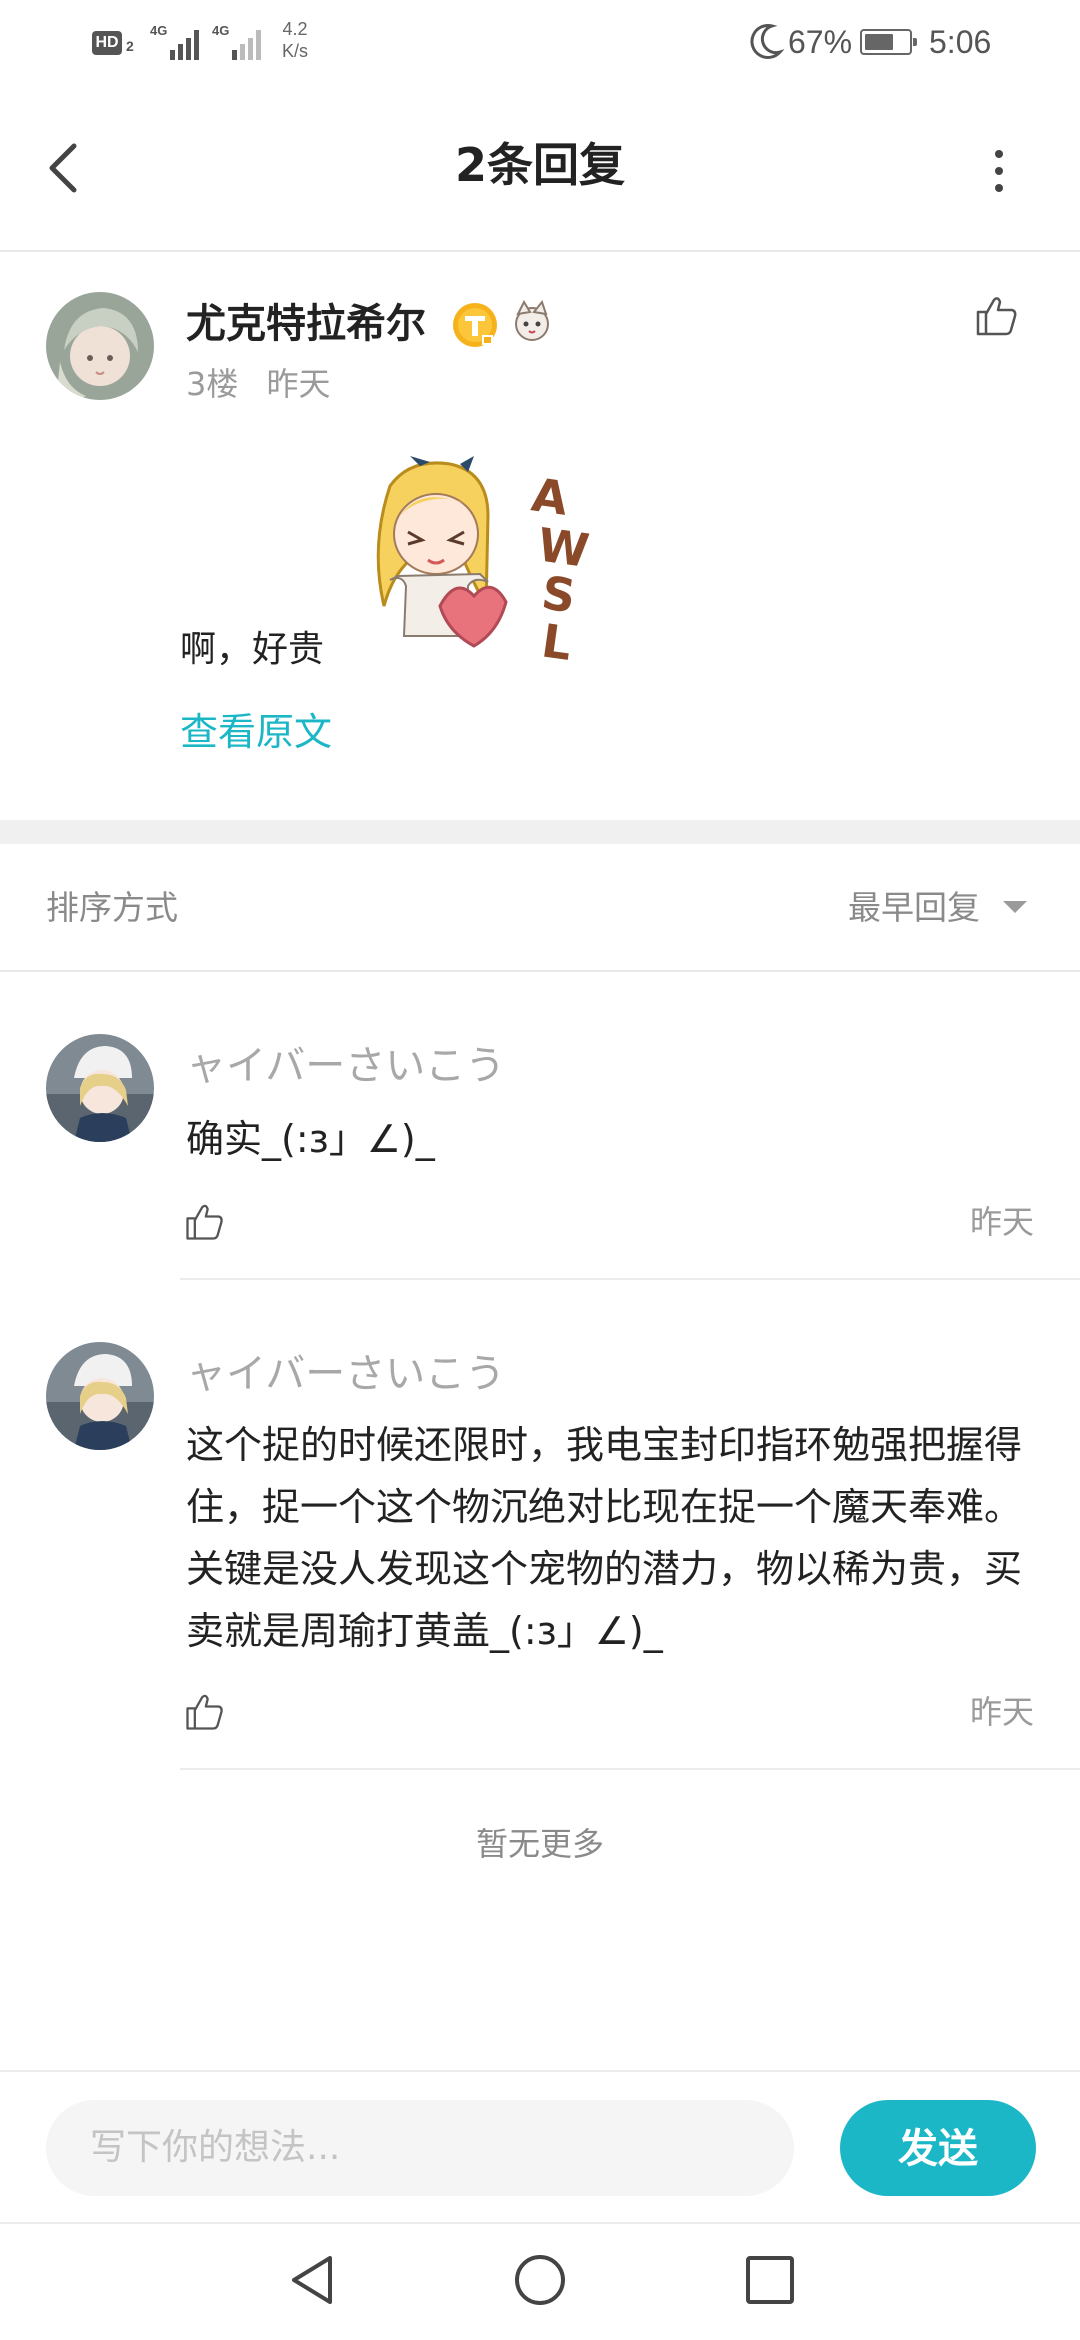  What do you see at coordinates (540, 42) in the screenshot?
I see `status-bar: HD 2 4G 4G 4.2 K/s 67% 5:06` at bounding box center [540, 42].